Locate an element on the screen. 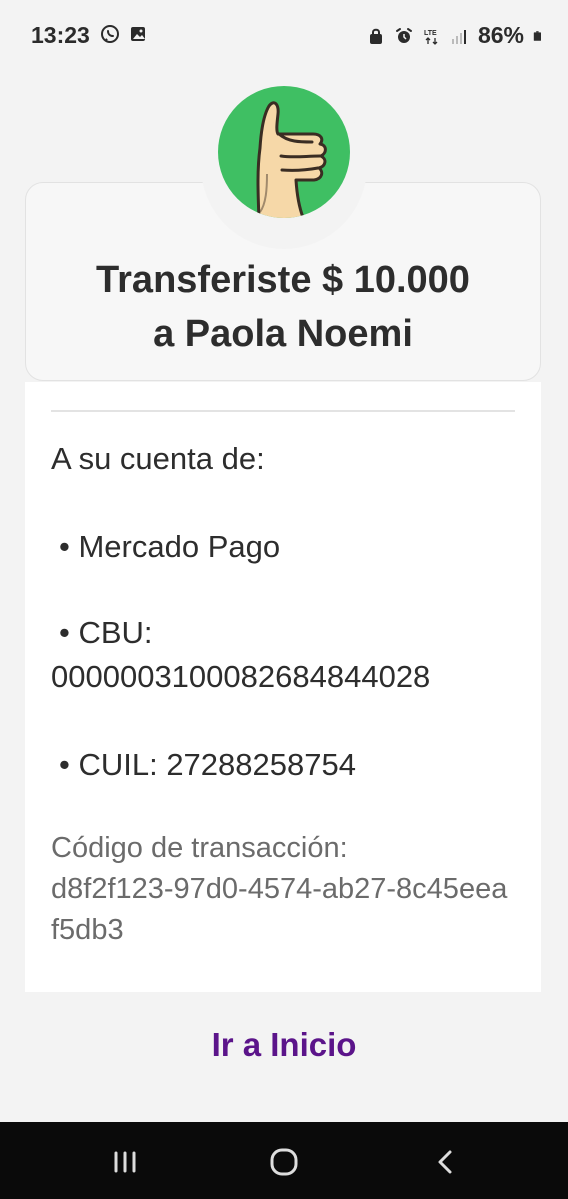 The height and width of the screenshot is (1199, 568). image-icon is located at coordinates (138, 34).